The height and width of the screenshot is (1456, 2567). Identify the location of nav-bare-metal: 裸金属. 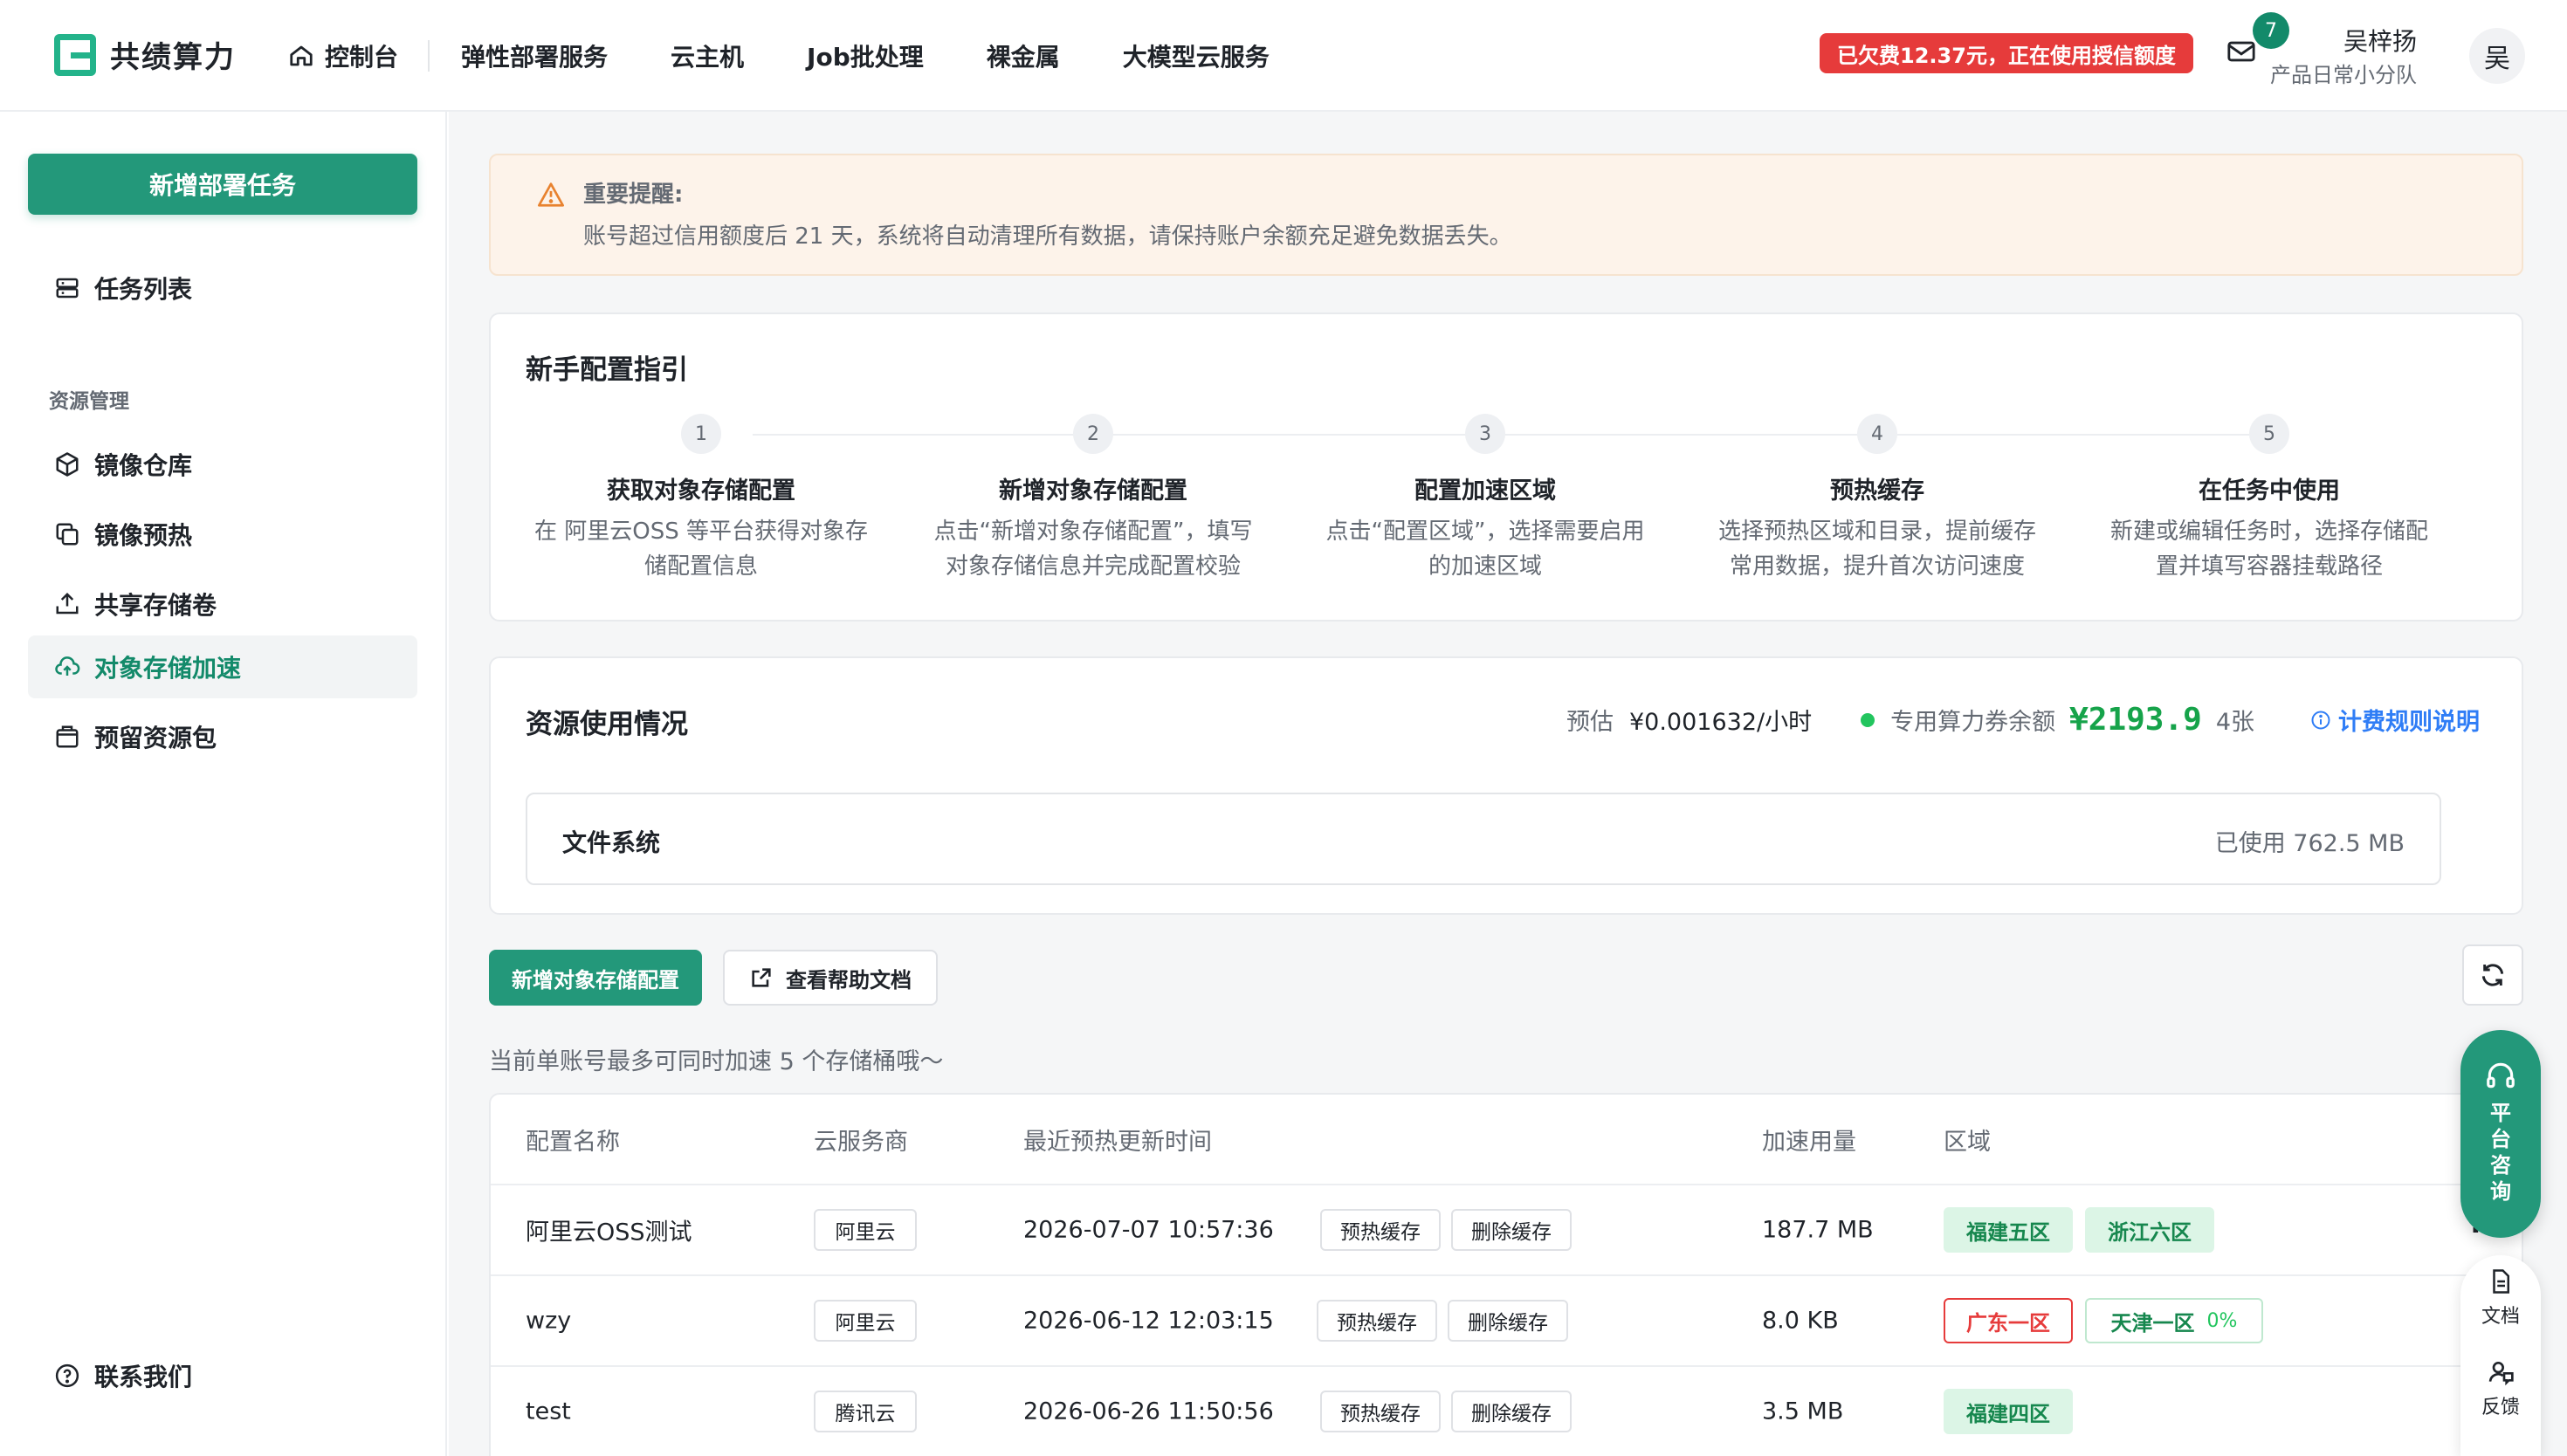
(1023, 55).